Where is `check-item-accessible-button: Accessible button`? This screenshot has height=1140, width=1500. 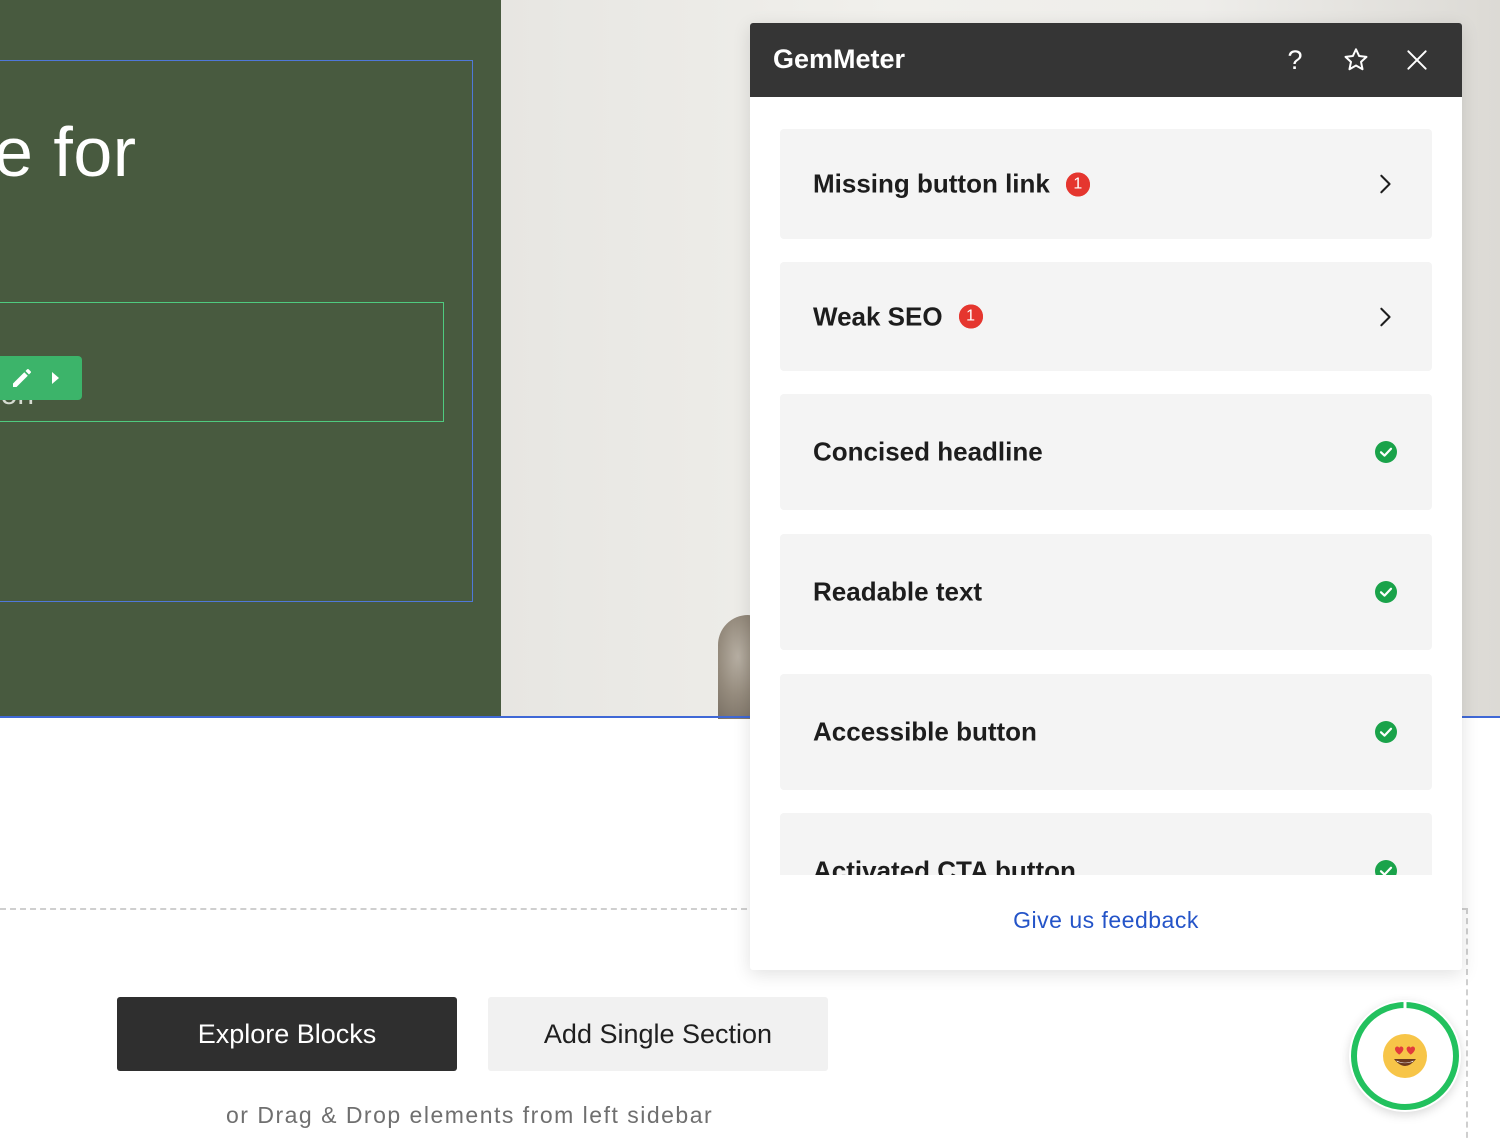 check-item-accessible-button: Accessible button is located at coordinates (1106, 732).